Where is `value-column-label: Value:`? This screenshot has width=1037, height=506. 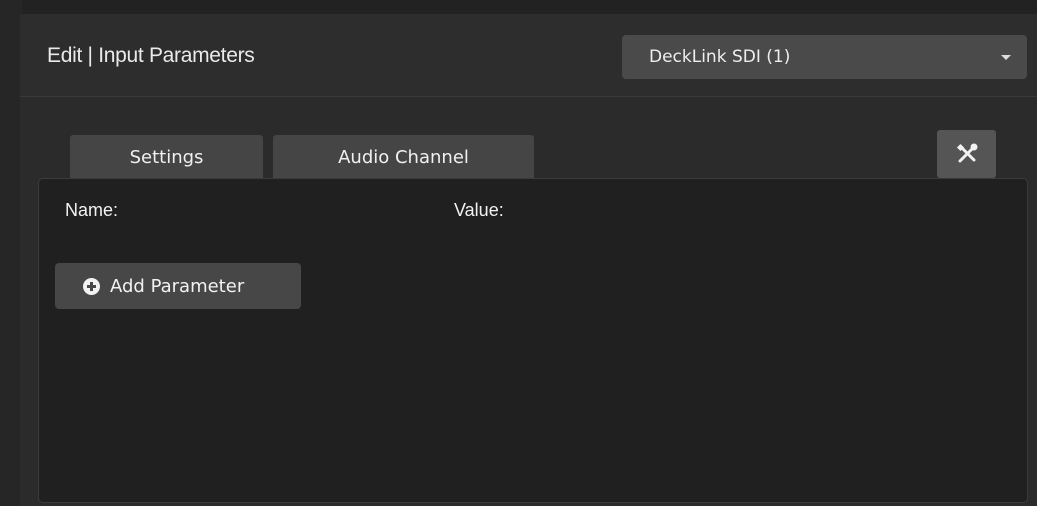
value-column-label: Value: is located at coordinates (479, 210).